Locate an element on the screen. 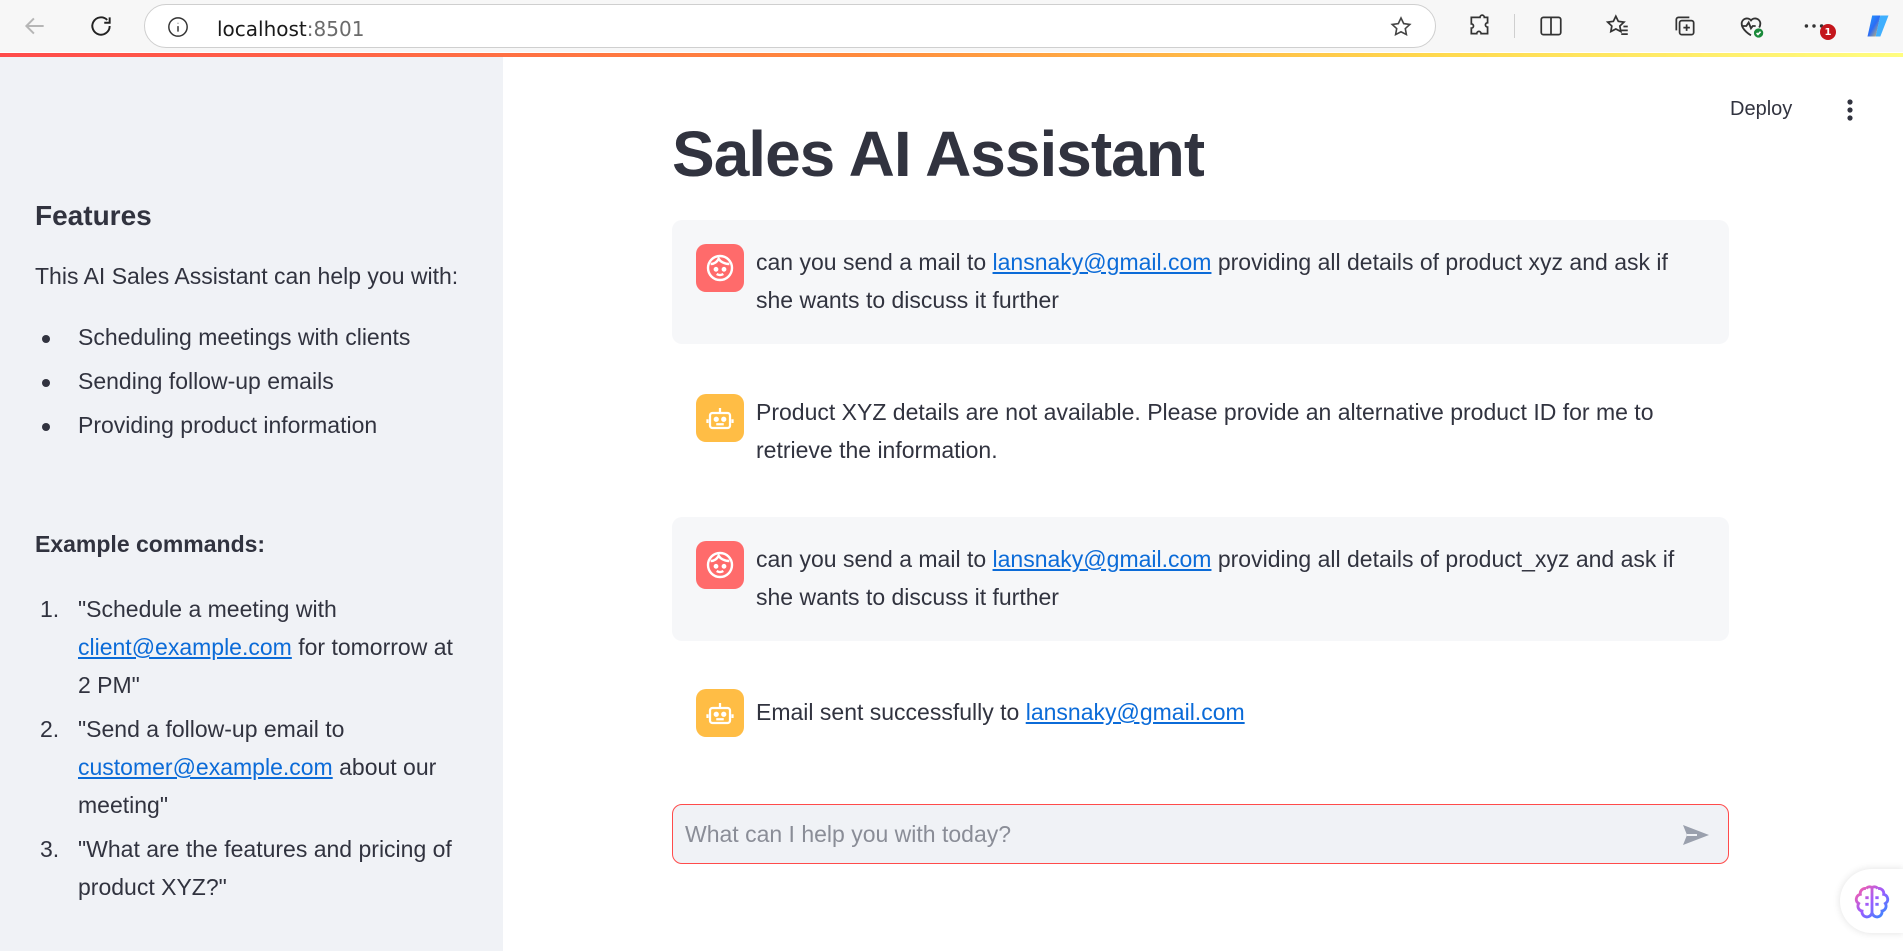 This screenshot has width=1903, height=951. sidebar-heading: Features is located at coordinates (93, 215).